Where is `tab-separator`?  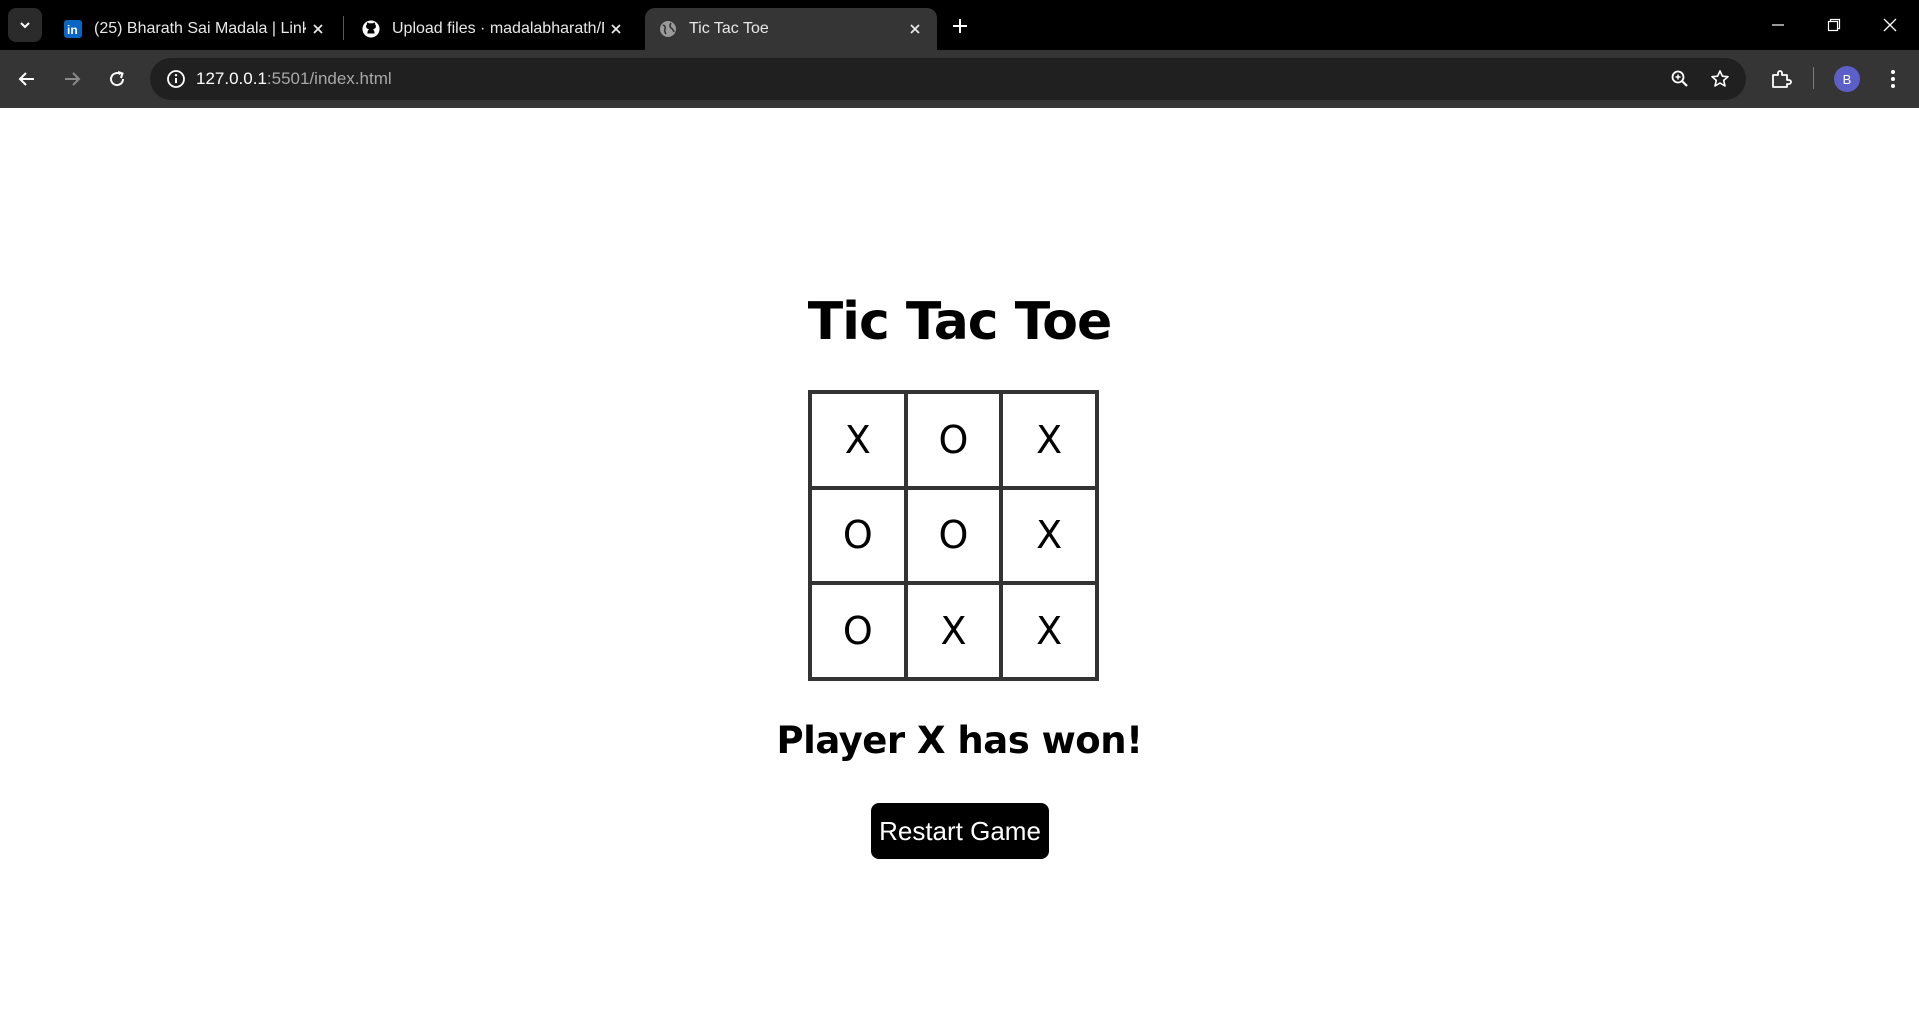
tab-separator is located at coordinates (343, 28).